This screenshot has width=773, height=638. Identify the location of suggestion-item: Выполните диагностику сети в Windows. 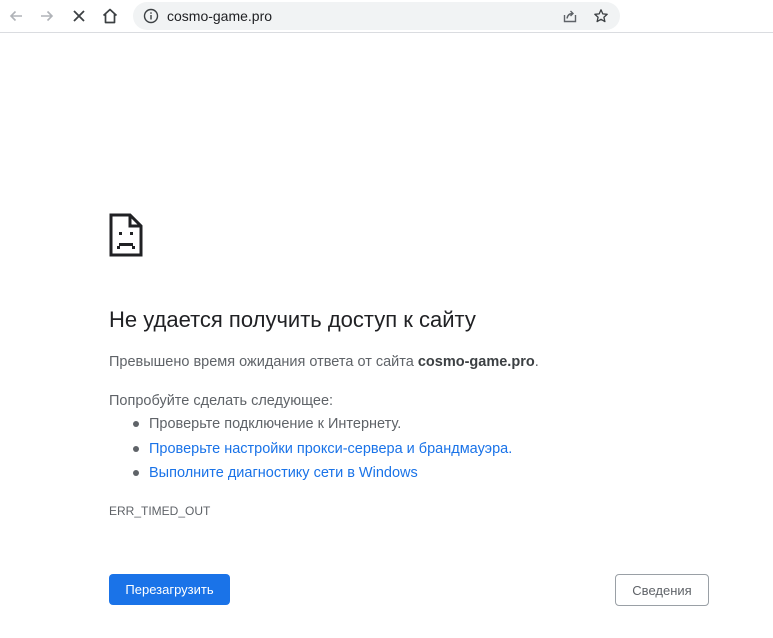
(310, 476).